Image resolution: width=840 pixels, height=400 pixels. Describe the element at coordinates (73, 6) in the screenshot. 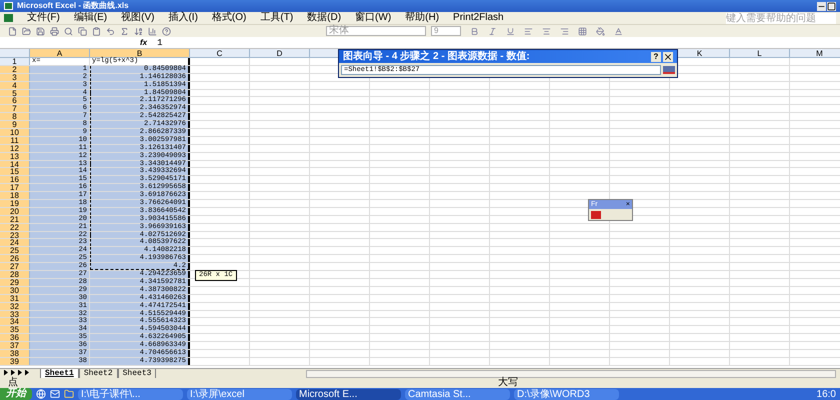

I see `window-title: Microsoft Excel - 函数曲线.xls` at that location.